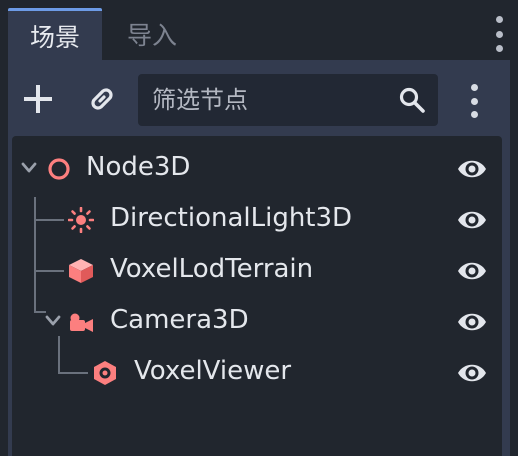 The width and height of the screenshot is (518, 456). What do you see at coordinates (257, 169) in the screenshot?
I see `tree-row-node3d: Node3D` at bounding box center [257, 169].